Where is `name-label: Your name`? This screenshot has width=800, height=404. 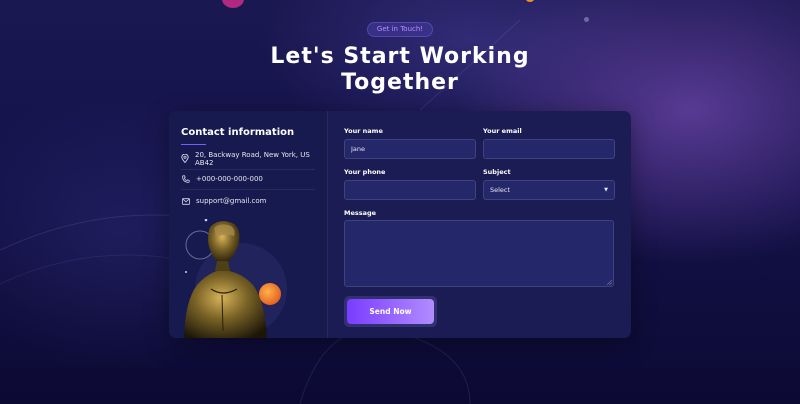
name-label: Your name is located at coordinates (363, 131).